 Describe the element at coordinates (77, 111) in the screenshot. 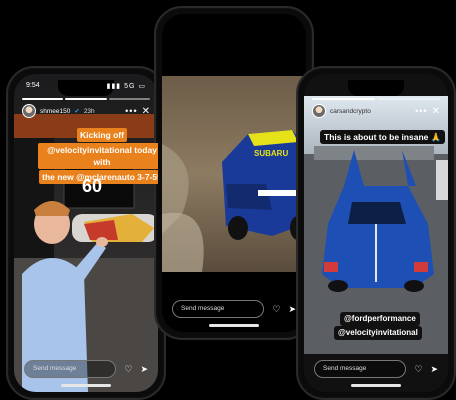

I see `verified-badge-icon: ✔` at that location.